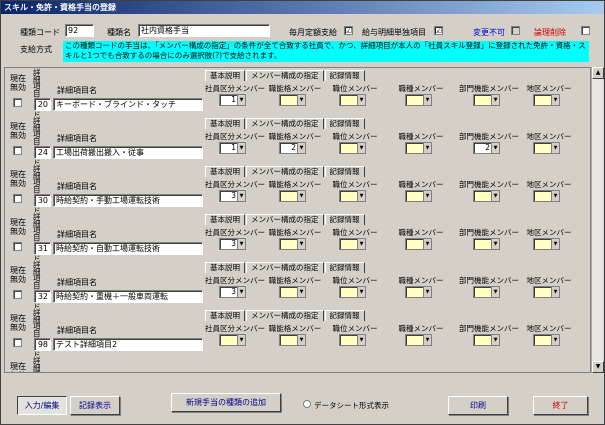  What do you see at coordinates (486, 148) in the screenshot?
I see `member-combo-dept: 2 ▼` at bounding box center [486, 148].